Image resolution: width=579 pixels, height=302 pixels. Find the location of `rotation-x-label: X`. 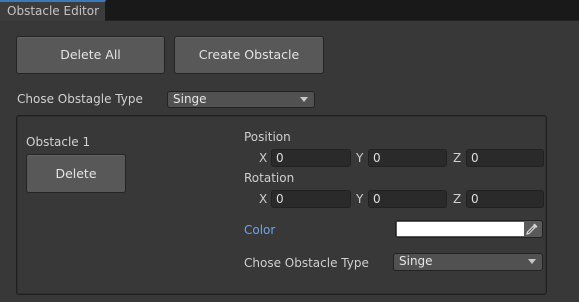

rotation-x-label: X is located at coordinates (263, 199).